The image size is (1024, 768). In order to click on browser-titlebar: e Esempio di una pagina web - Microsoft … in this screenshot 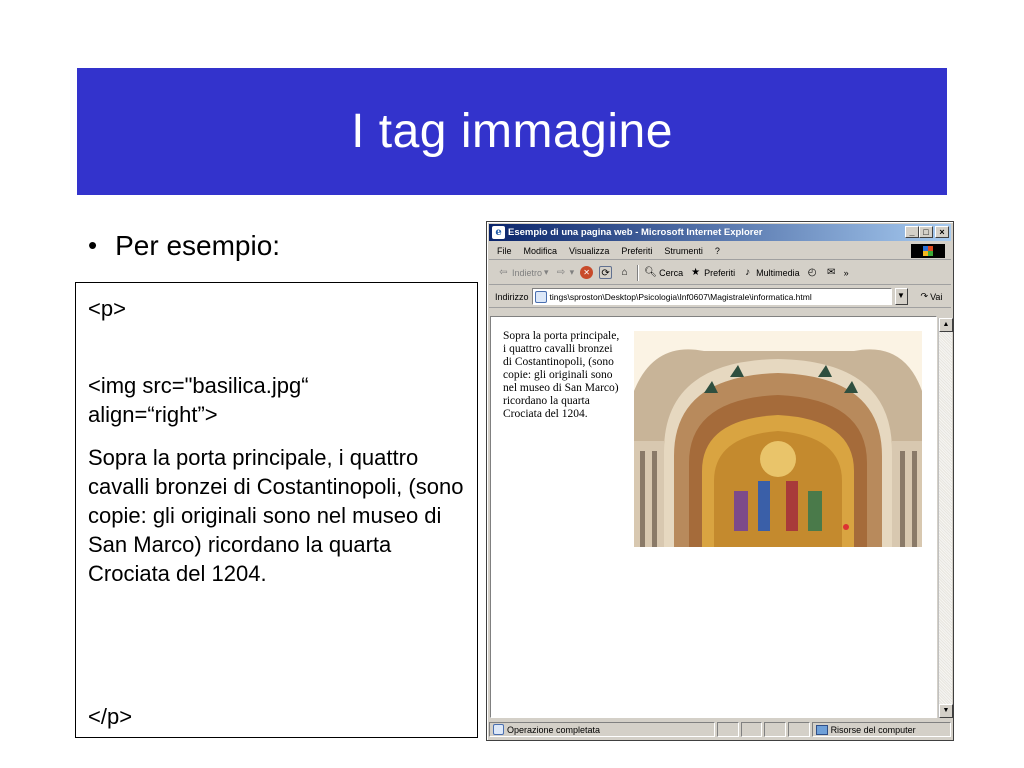, I will do `click(720, 232)`.